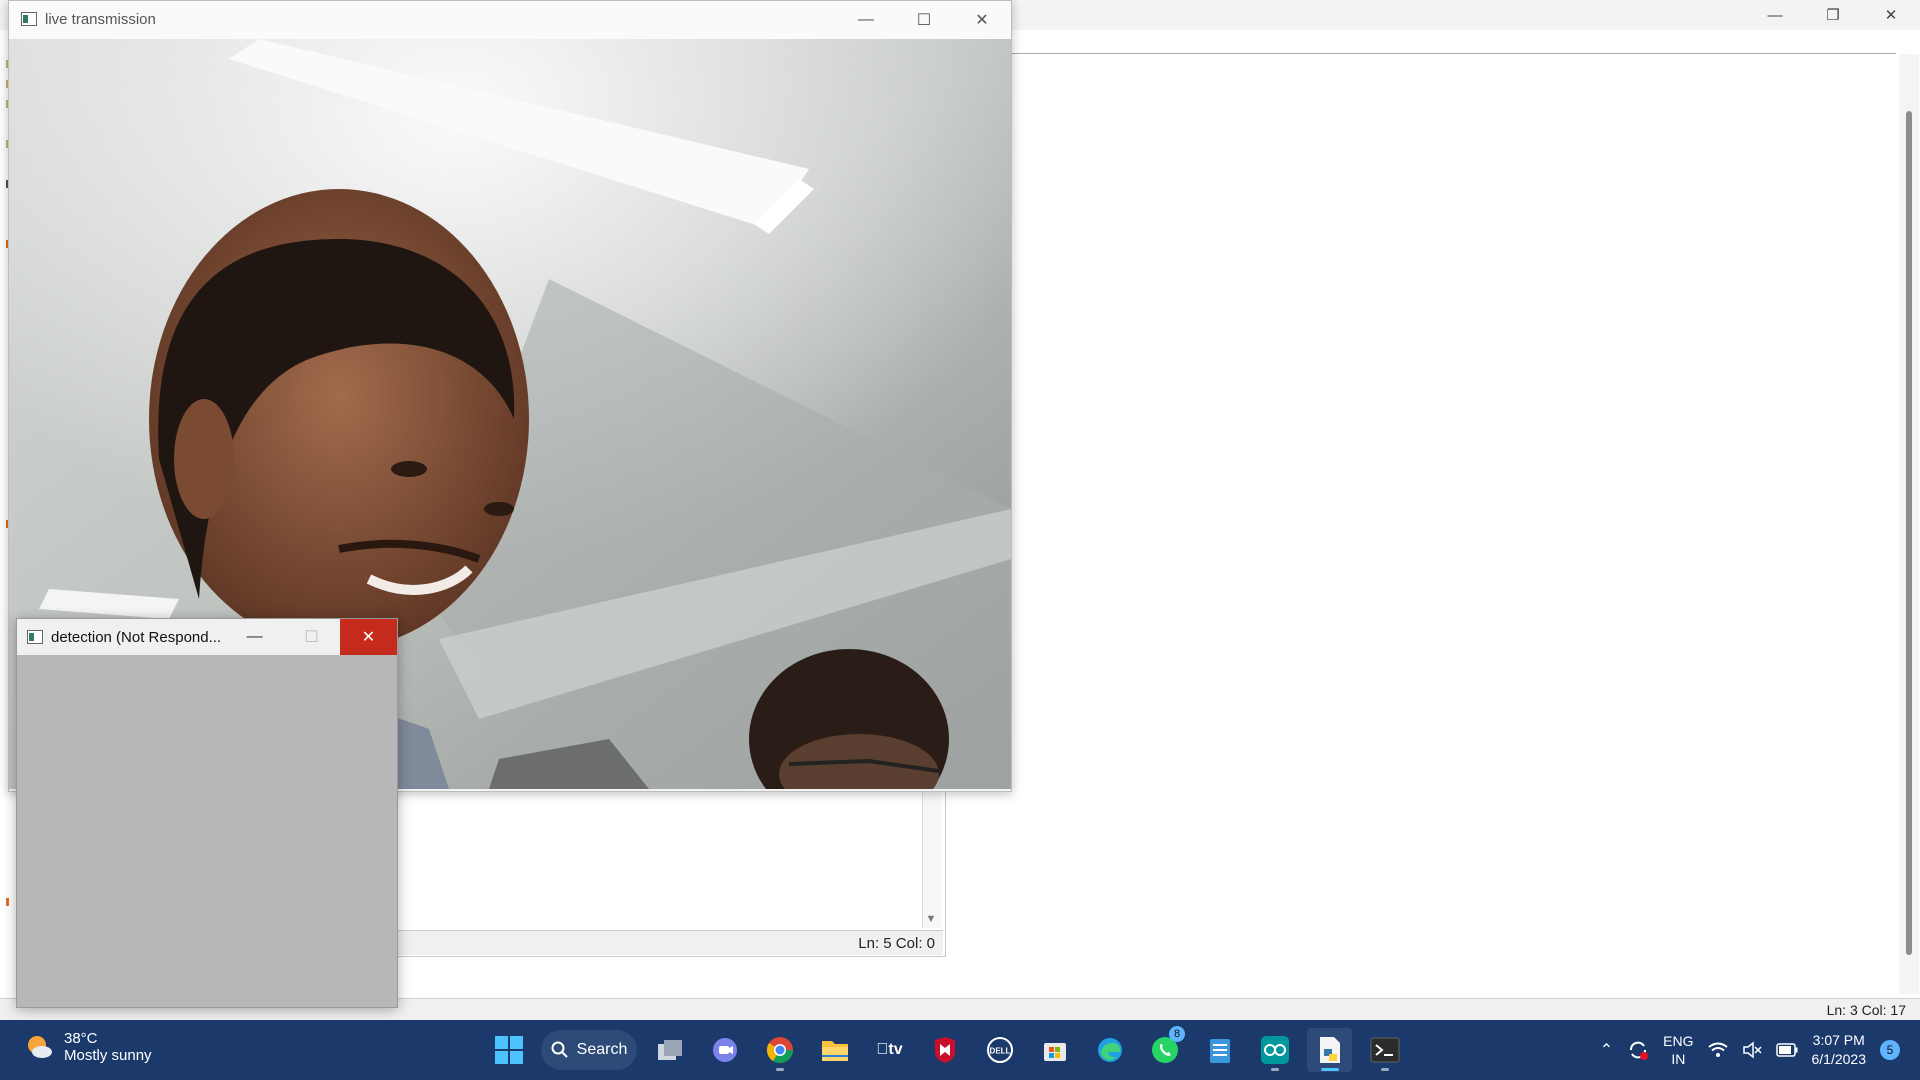  What do you see at coordinates (1866, 1010) in the screenshot?
I see `cursor-position: Ln: 3 Col: 17` at bounding box center [1866, 1010].